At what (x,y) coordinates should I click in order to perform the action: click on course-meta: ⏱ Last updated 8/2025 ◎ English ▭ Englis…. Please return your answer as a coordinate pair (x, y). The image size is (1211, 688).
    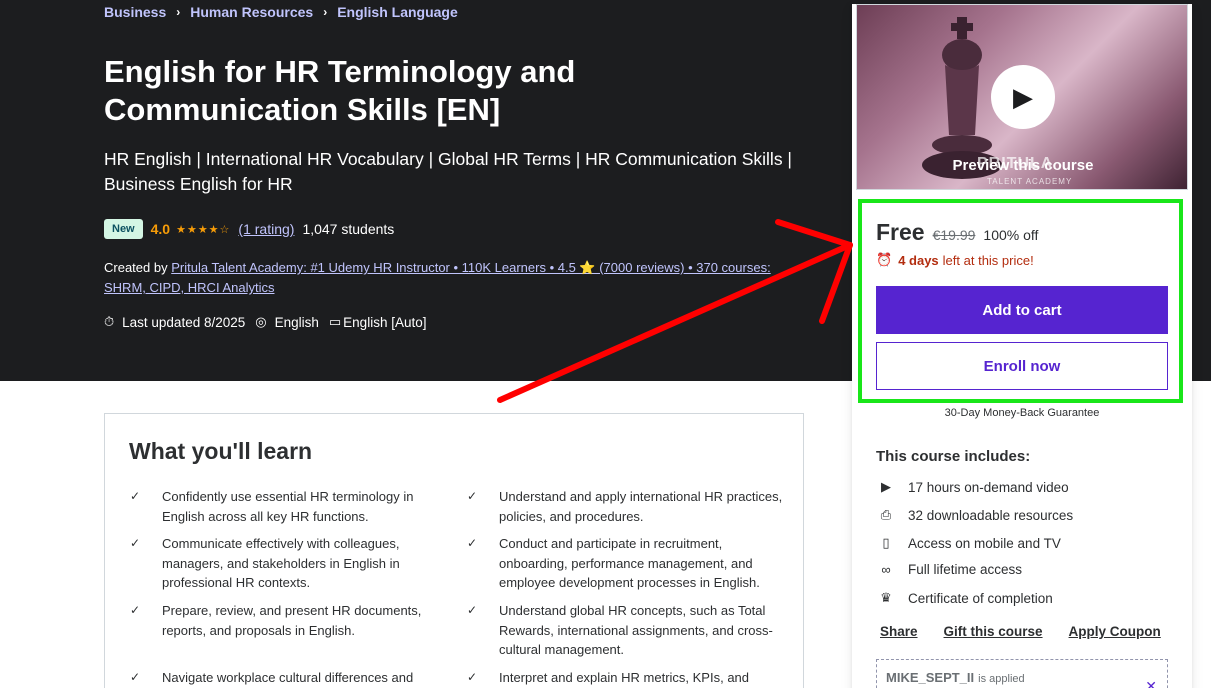
    Looking at the image, I should click on (270, 322).